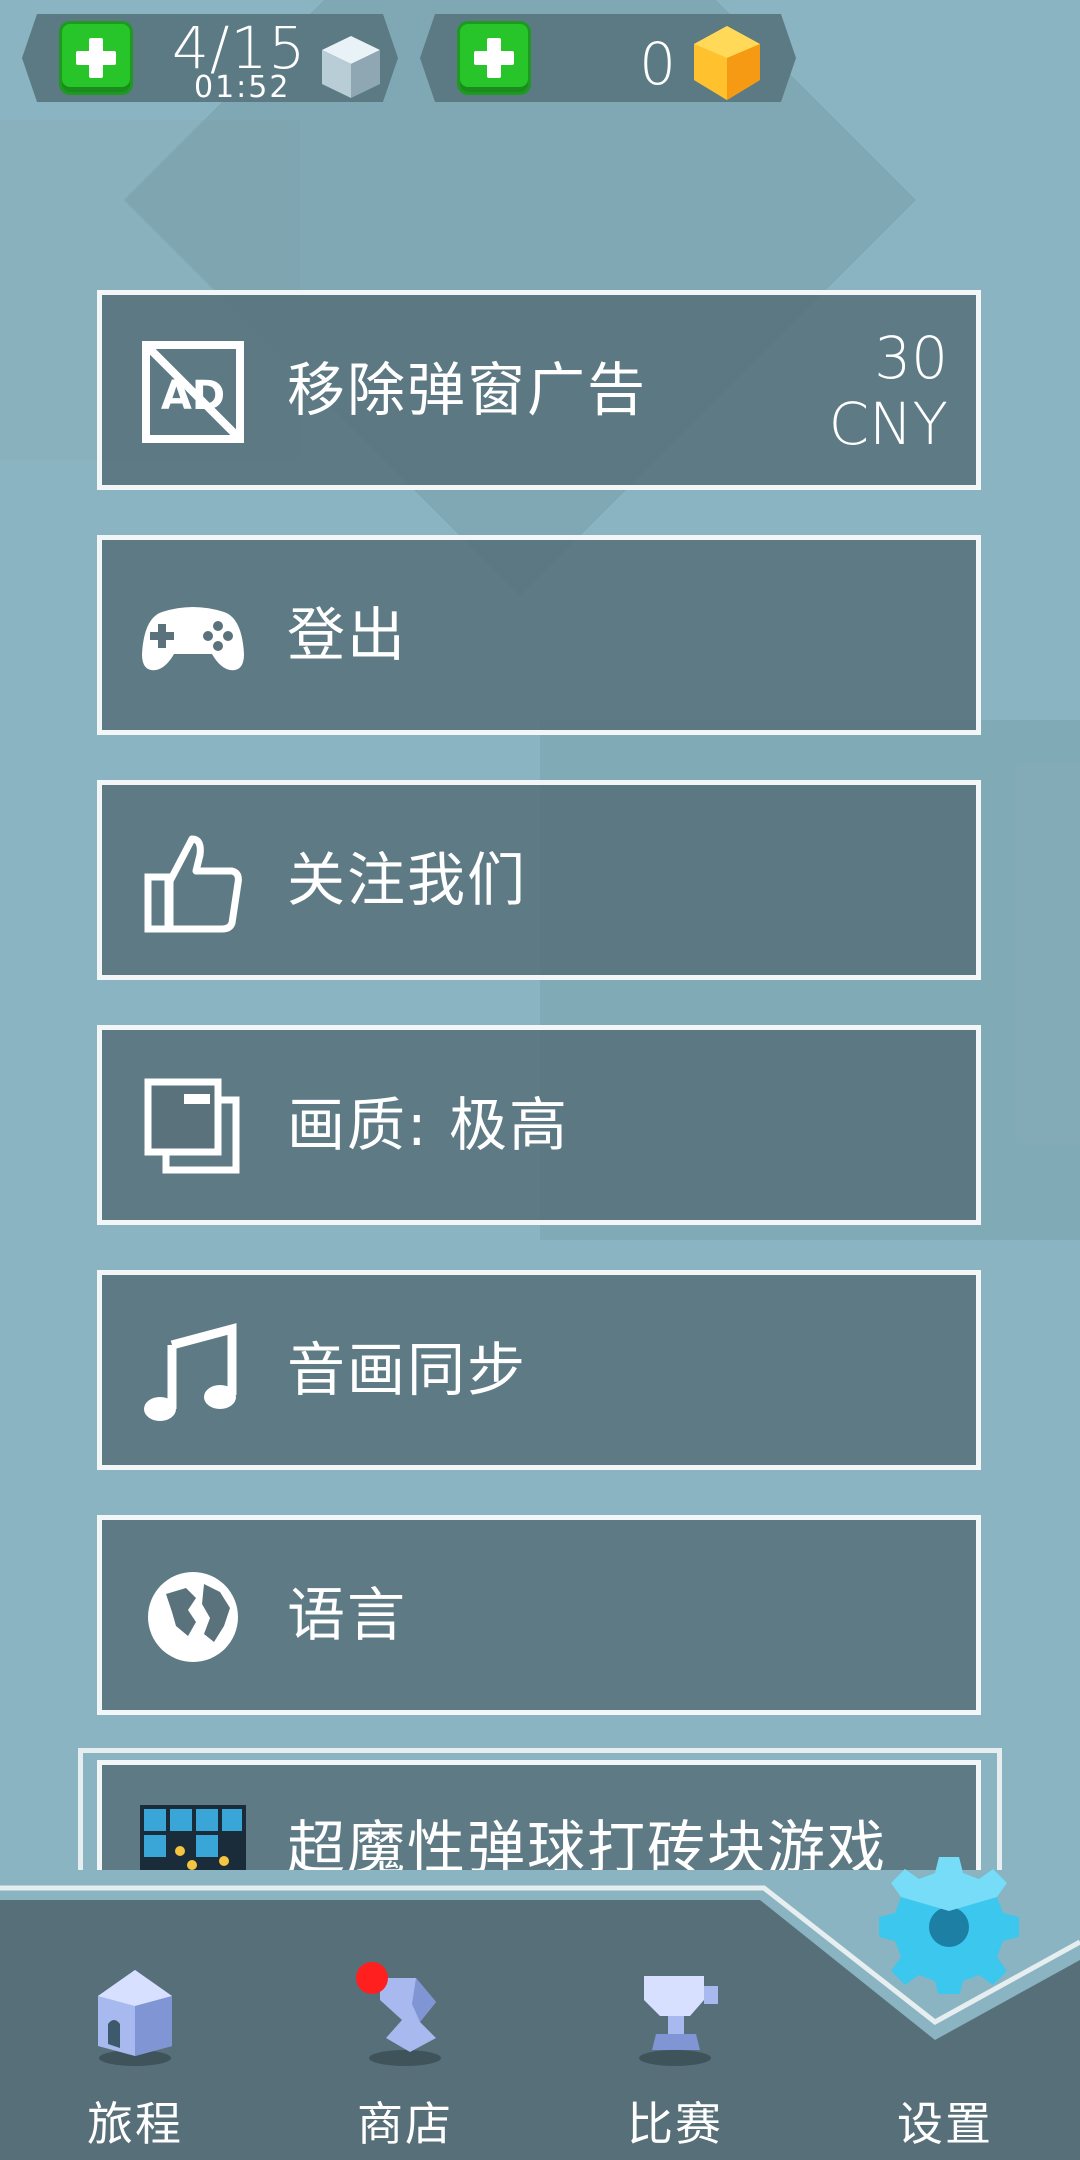 The width and height of the screenshot is (1080, 2160). What do you see at coordinates (678, 2021) in the screenshot?
I see `trophy-icon` at bounding box center [678, 2021].